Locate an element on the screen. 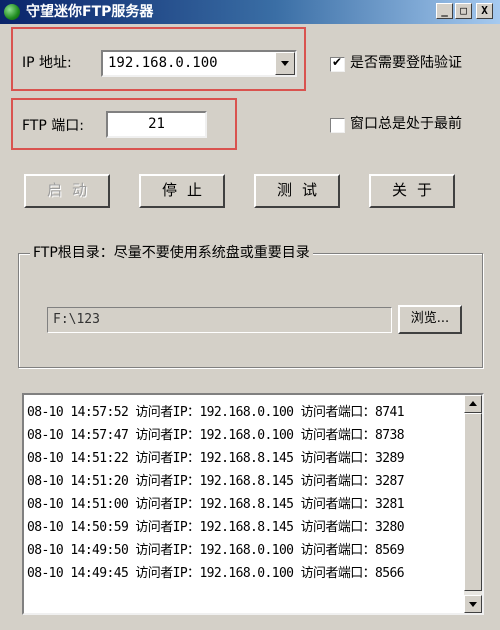  close-button: X is located at coordinates (484, 11).